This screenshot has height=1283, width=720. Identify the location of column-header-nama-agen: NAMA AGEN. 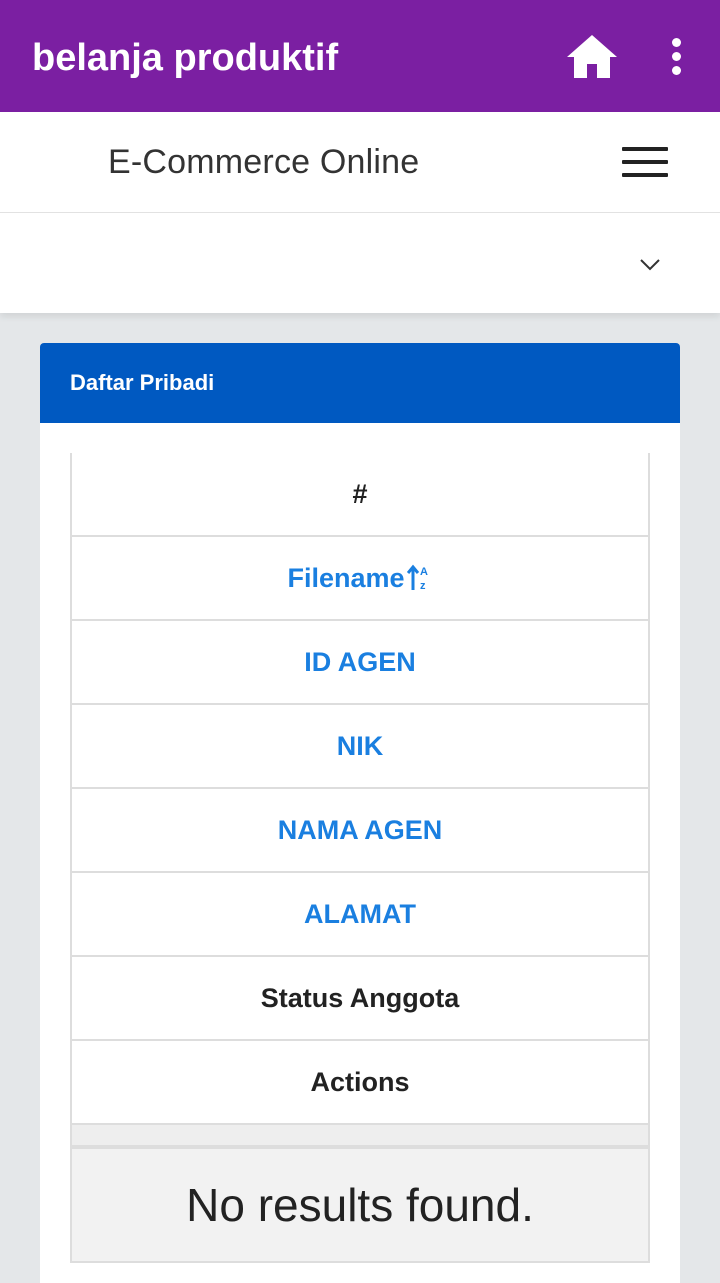
(360, 831).